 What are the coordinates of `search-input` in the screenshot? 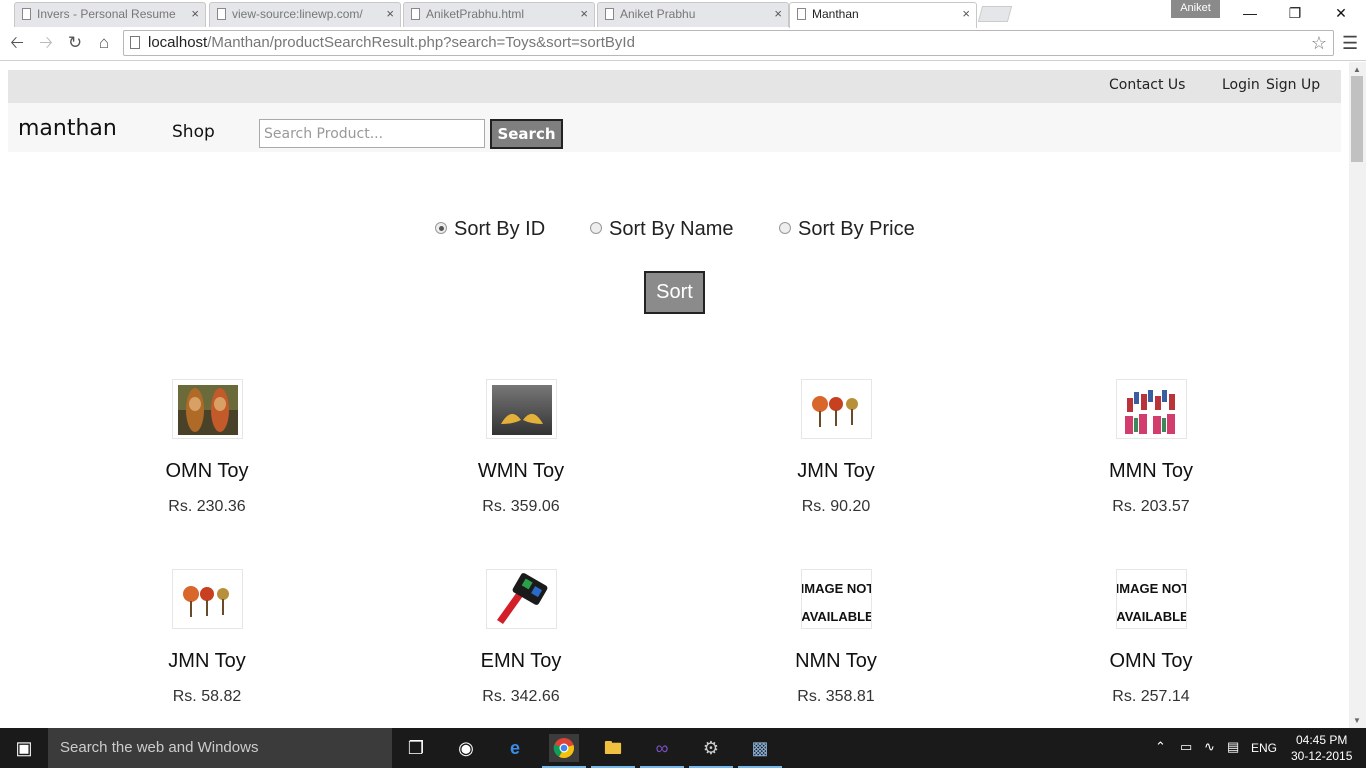 It's located at (372, 133).